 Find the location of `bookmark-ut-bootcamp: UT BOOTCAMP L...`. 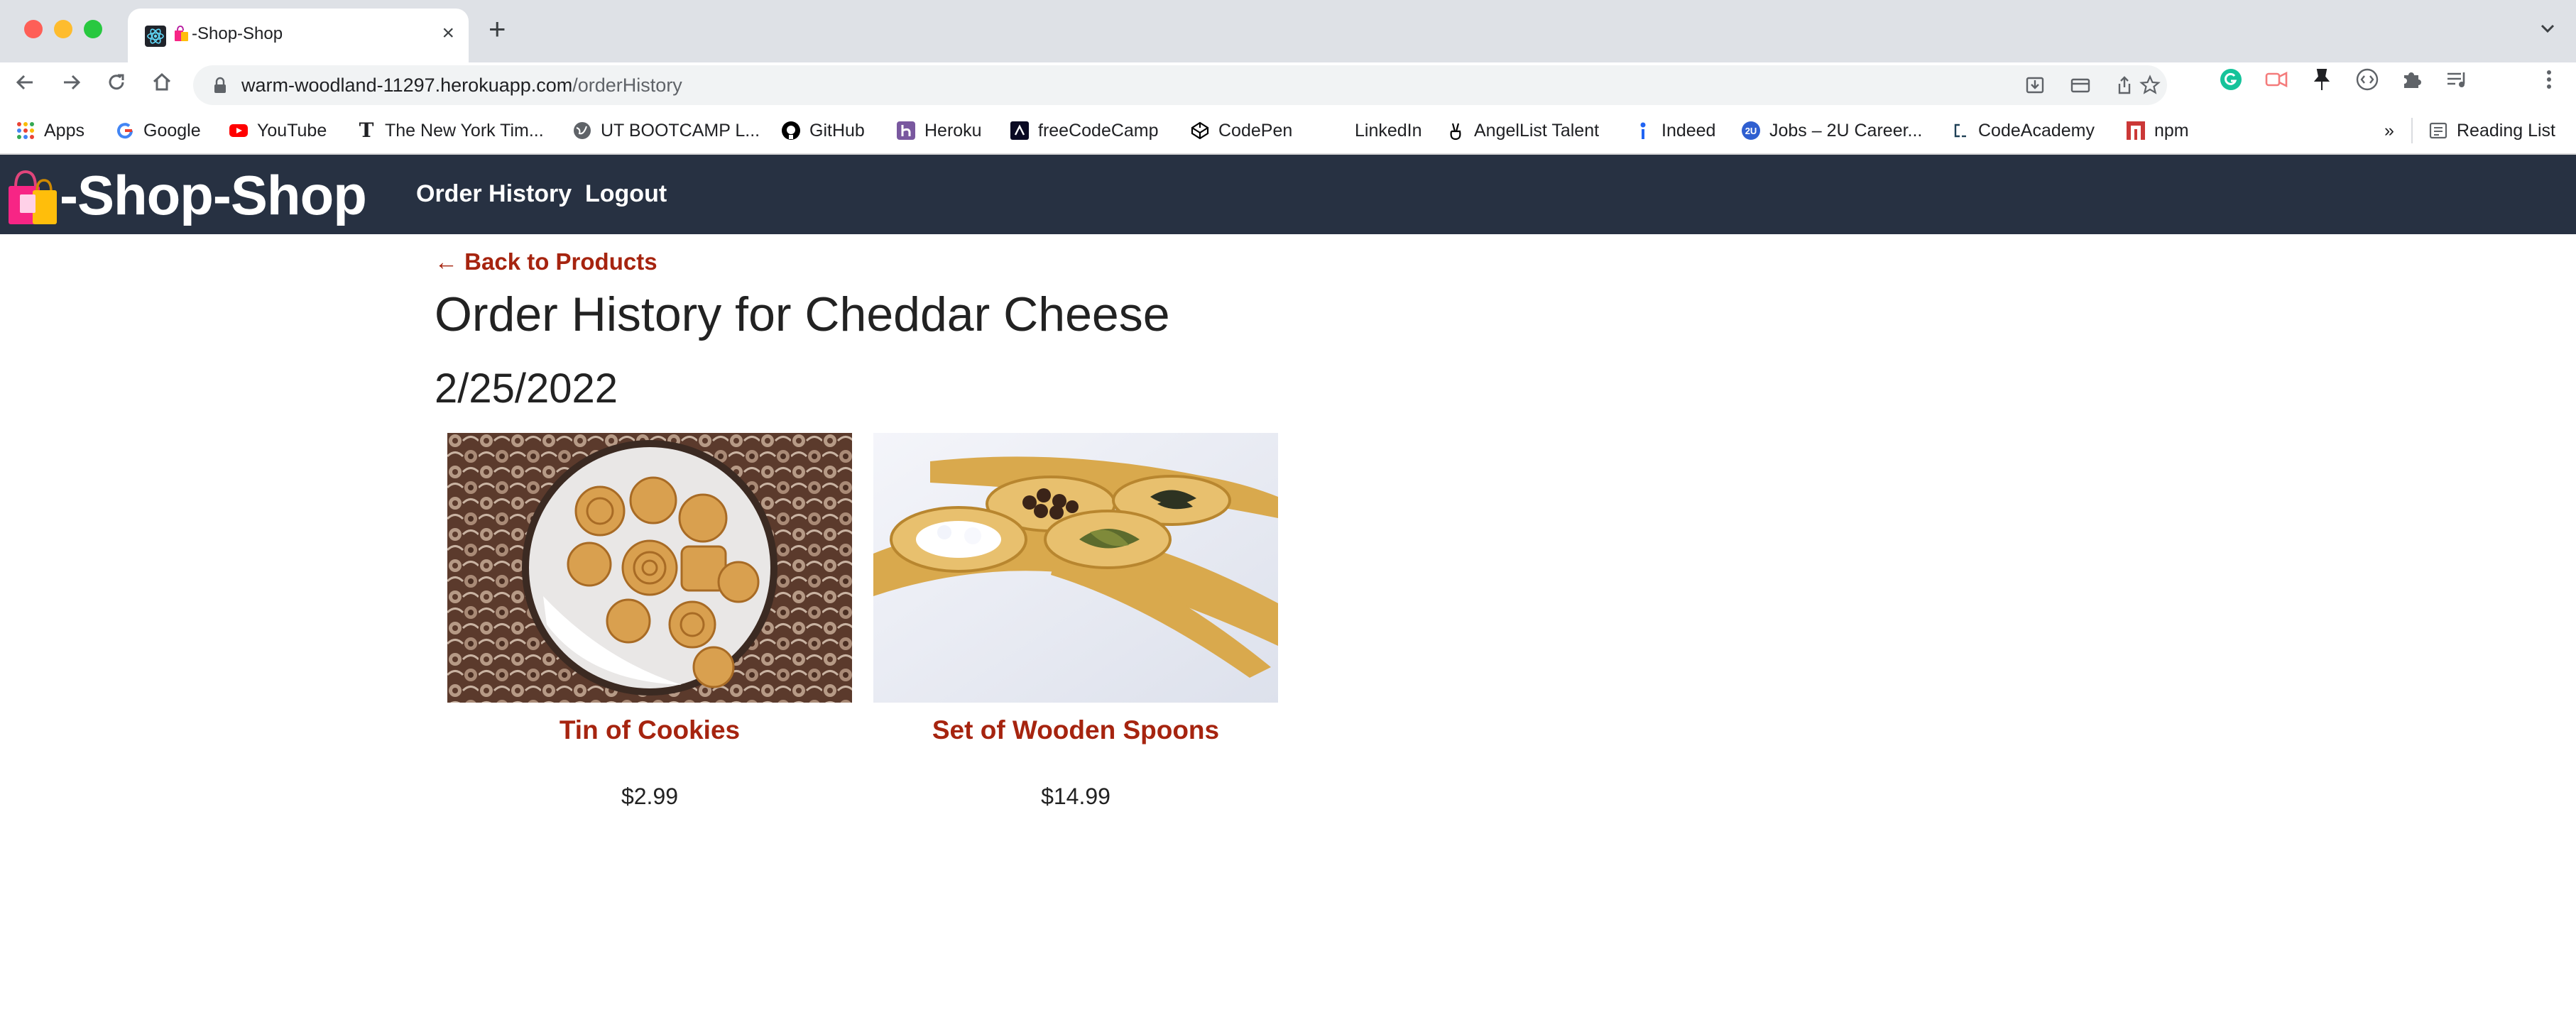

bookmark-ut-bootcamp: UT BOOTCAMP L... is located at coordinates (666, 130).